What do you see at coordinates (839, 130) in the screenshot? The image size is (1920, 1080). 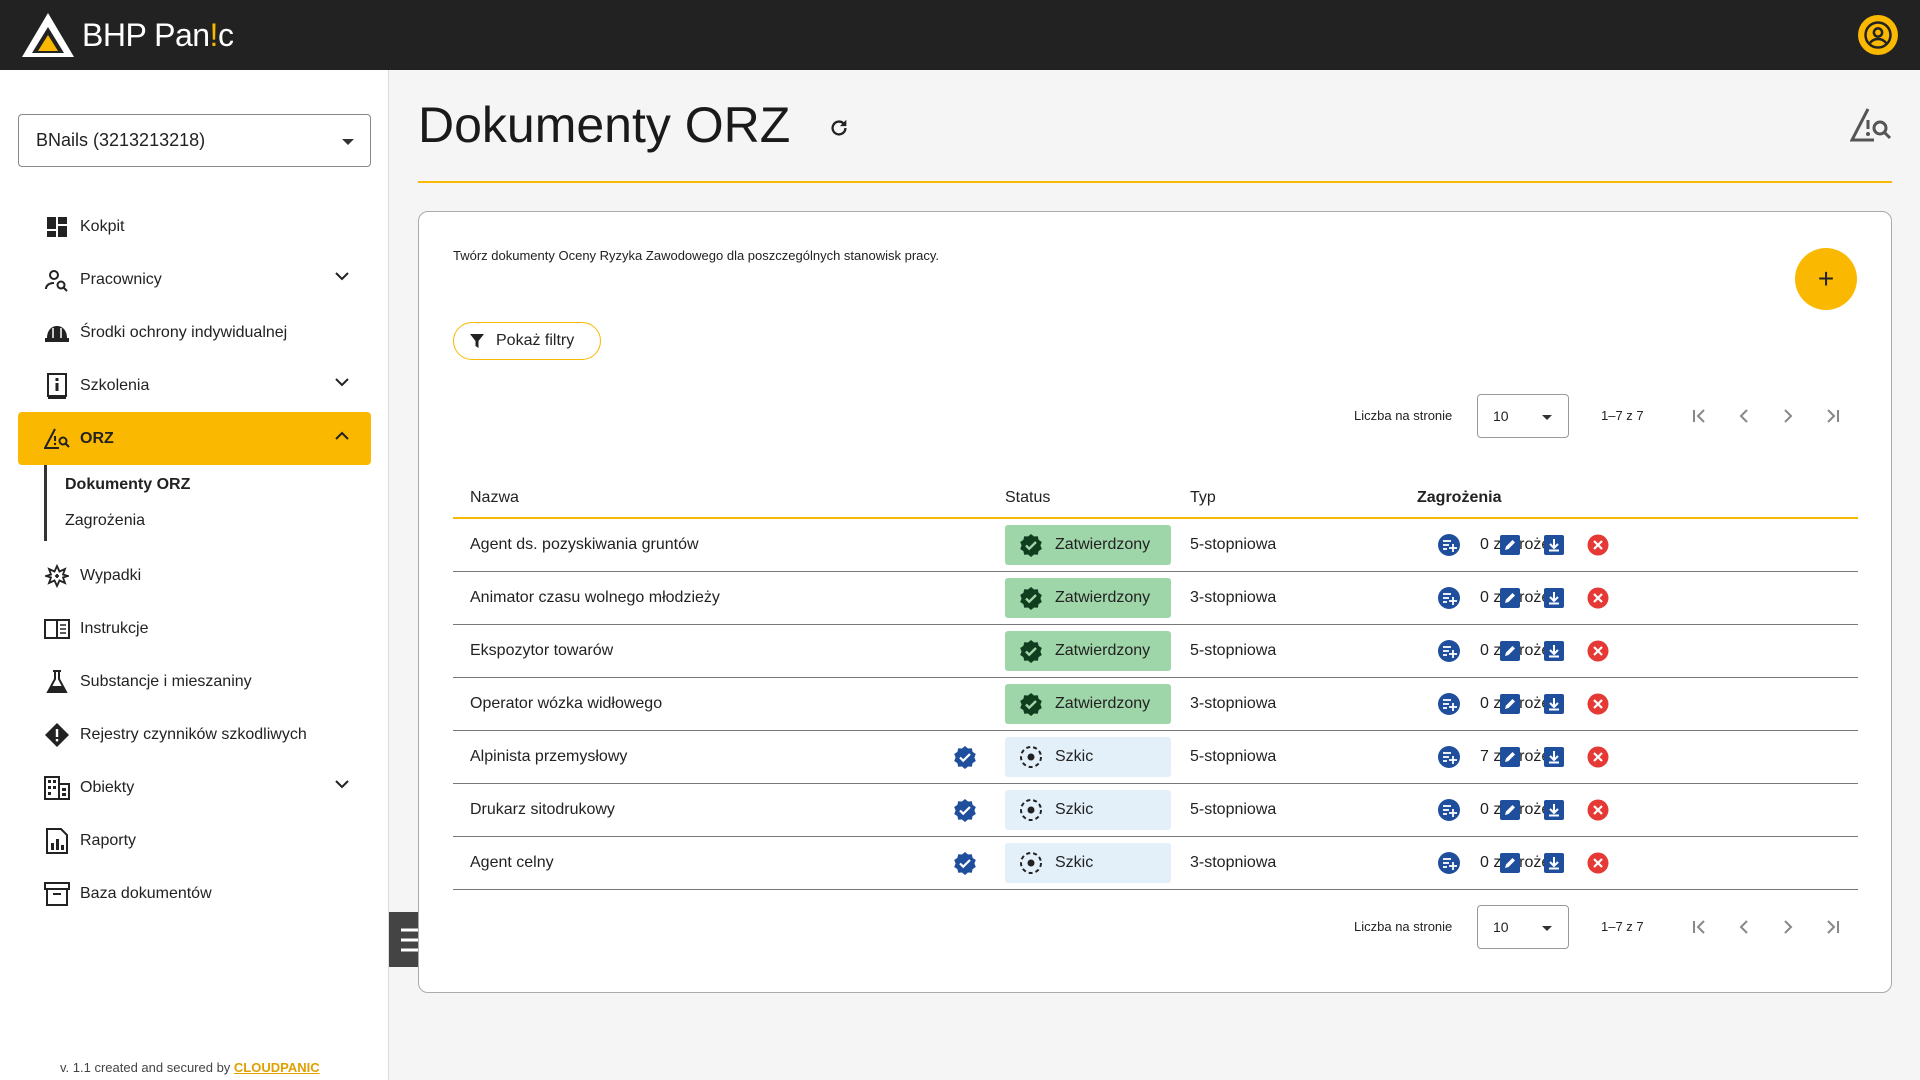 I see `refresh-icon` at bounding box center [839, 130].